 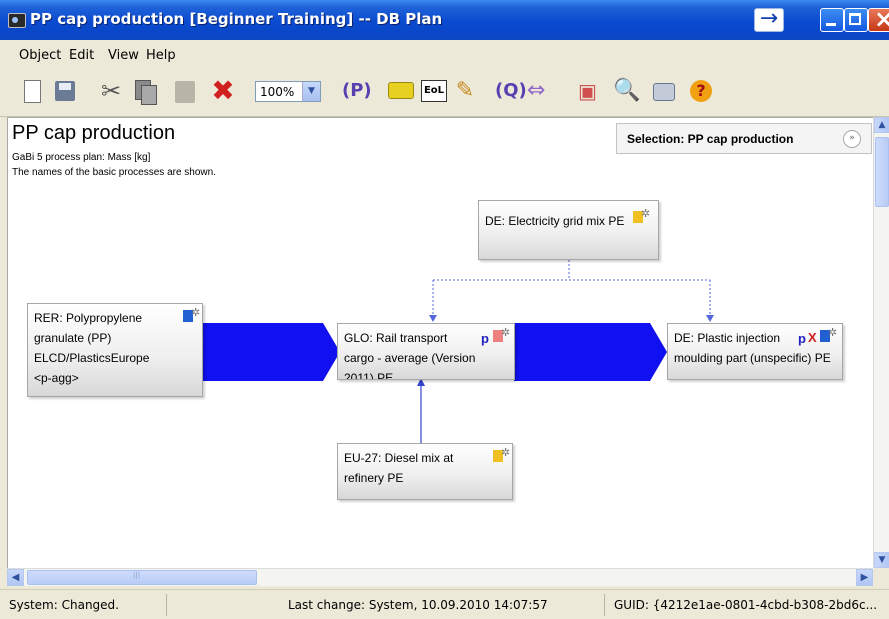 I want to click on scroll-up-button: ▲, so click(x=881, y=125).